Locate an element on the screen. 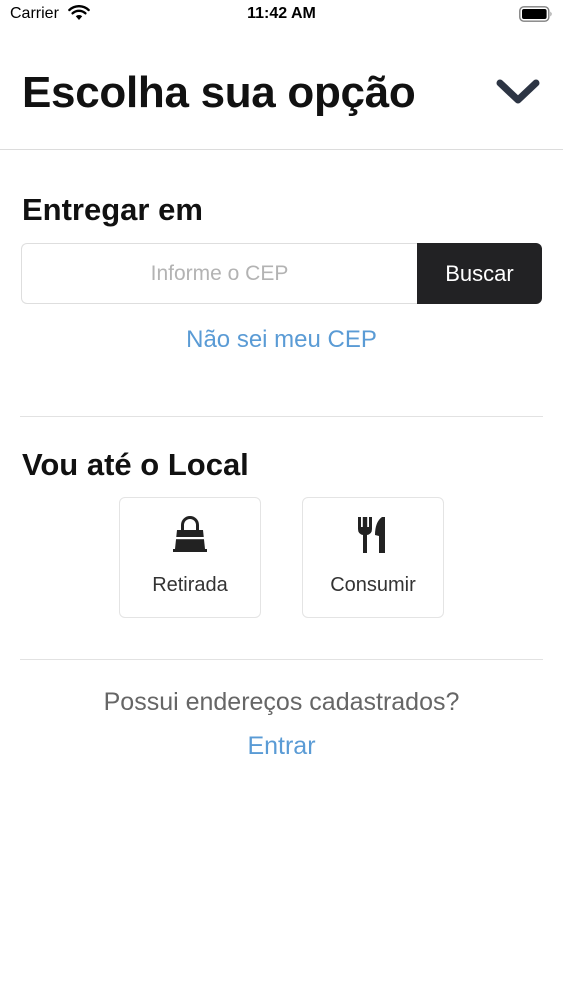 The image size is (563, 1000). page-title: Escolha sua opção is located at coordinates (219, 92).